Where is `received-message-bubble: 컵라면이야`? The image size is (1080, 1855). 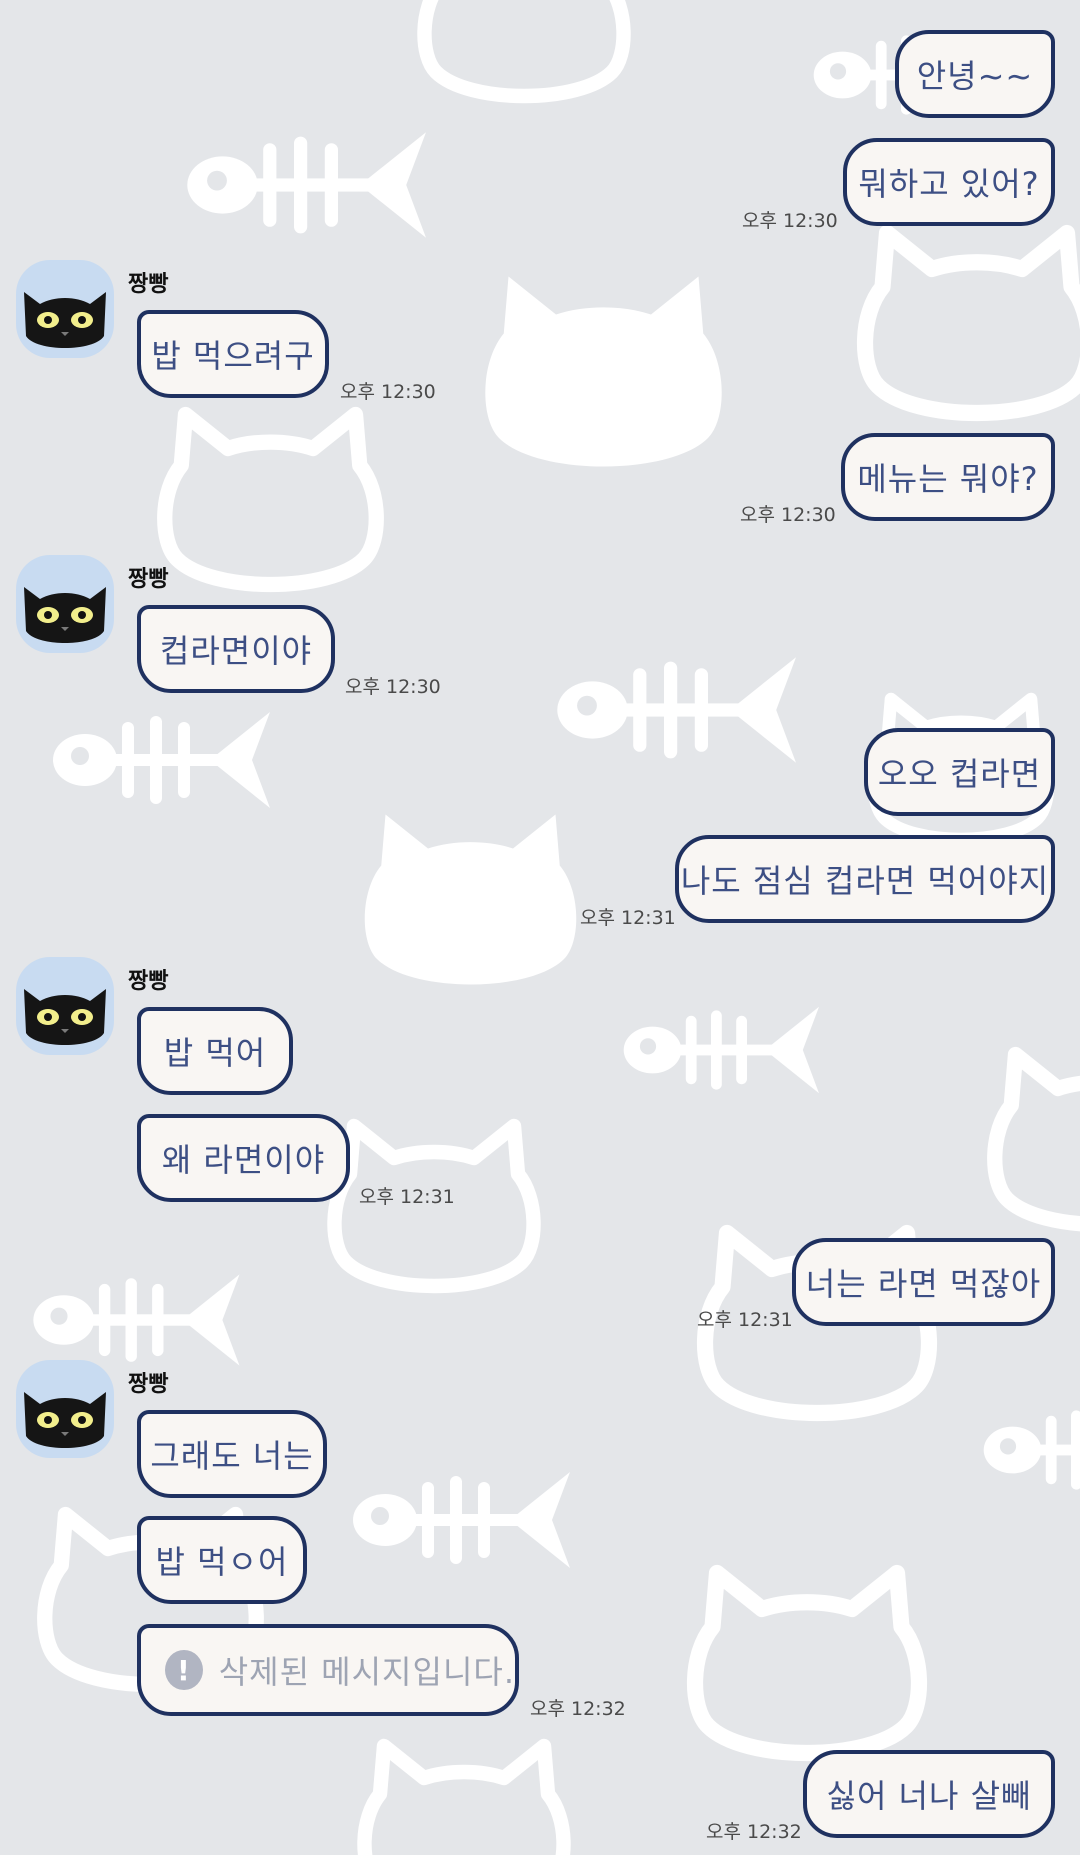 received-message-bubble: 컵라면이야 is located at coordinates (236, 649).